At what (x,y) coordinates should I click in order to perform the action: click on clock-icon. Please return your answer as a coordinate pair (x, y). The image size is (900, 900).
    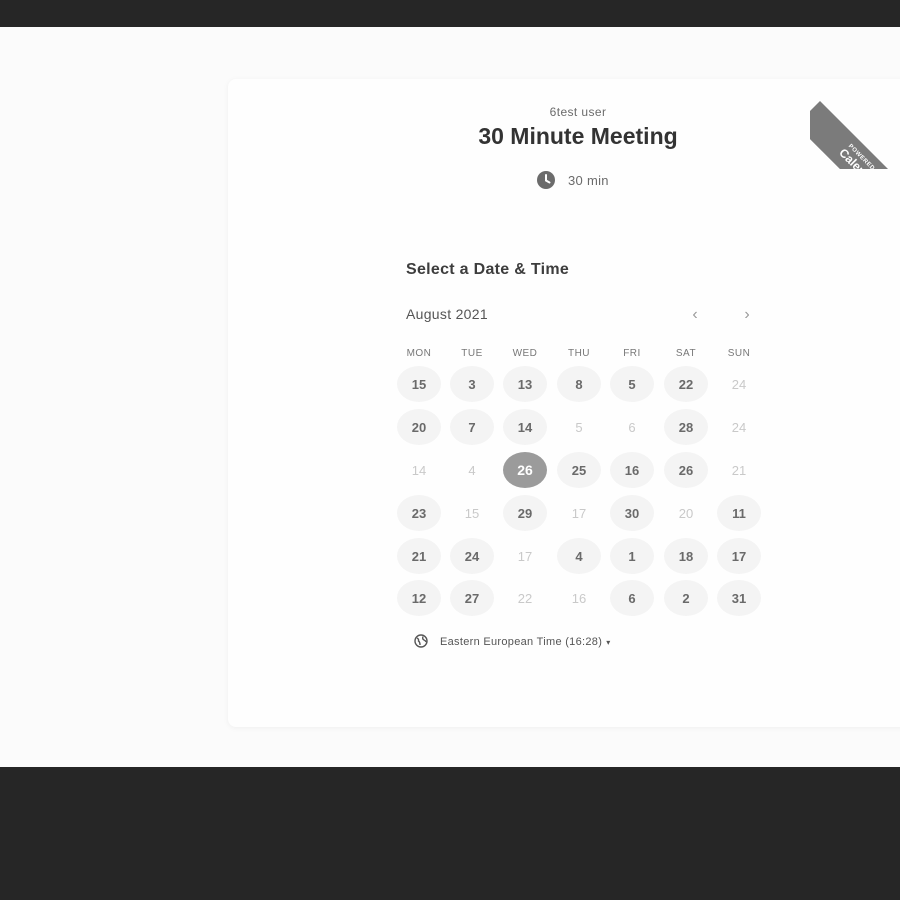
    Looking at the image, I should click on (546, 180).